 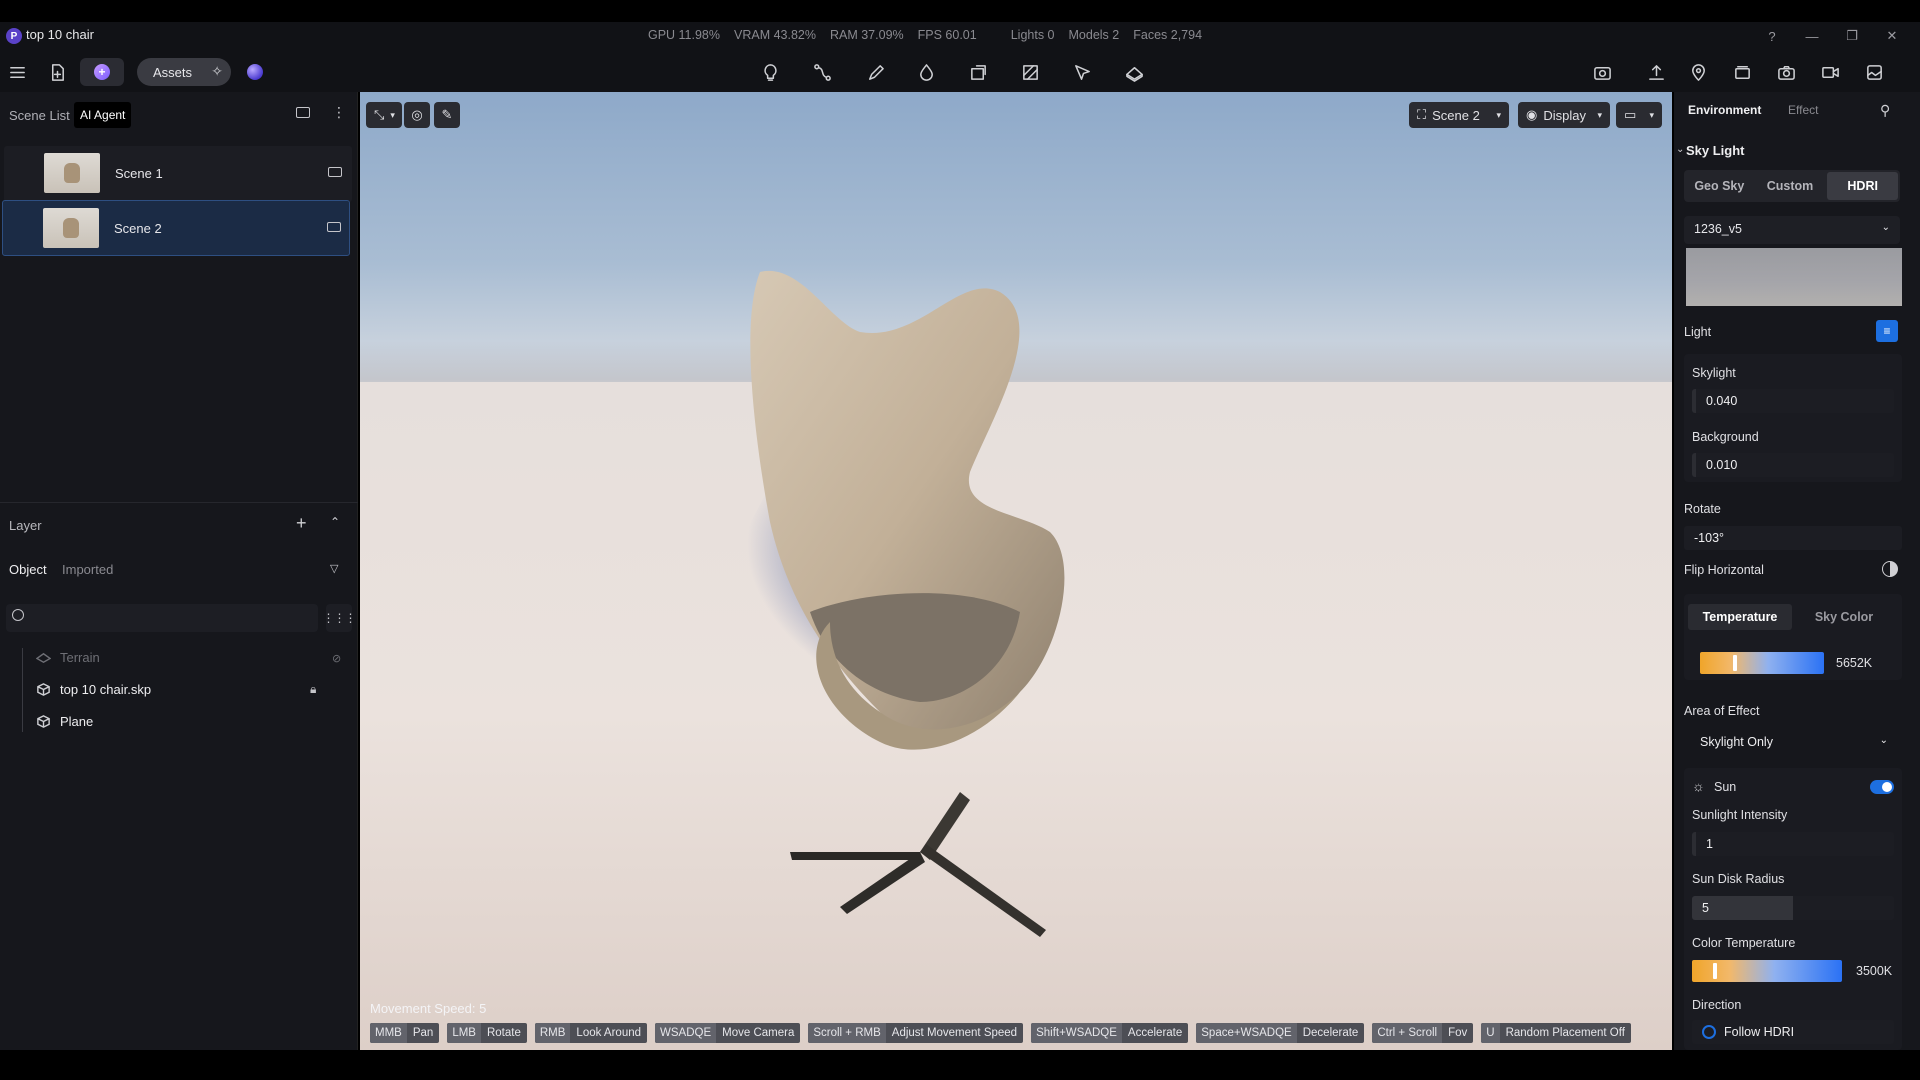 What do you see at coordinates (1715, 971) in the screenshot?
I see `color-temperature-knob` at bounding box center [1715, 971].